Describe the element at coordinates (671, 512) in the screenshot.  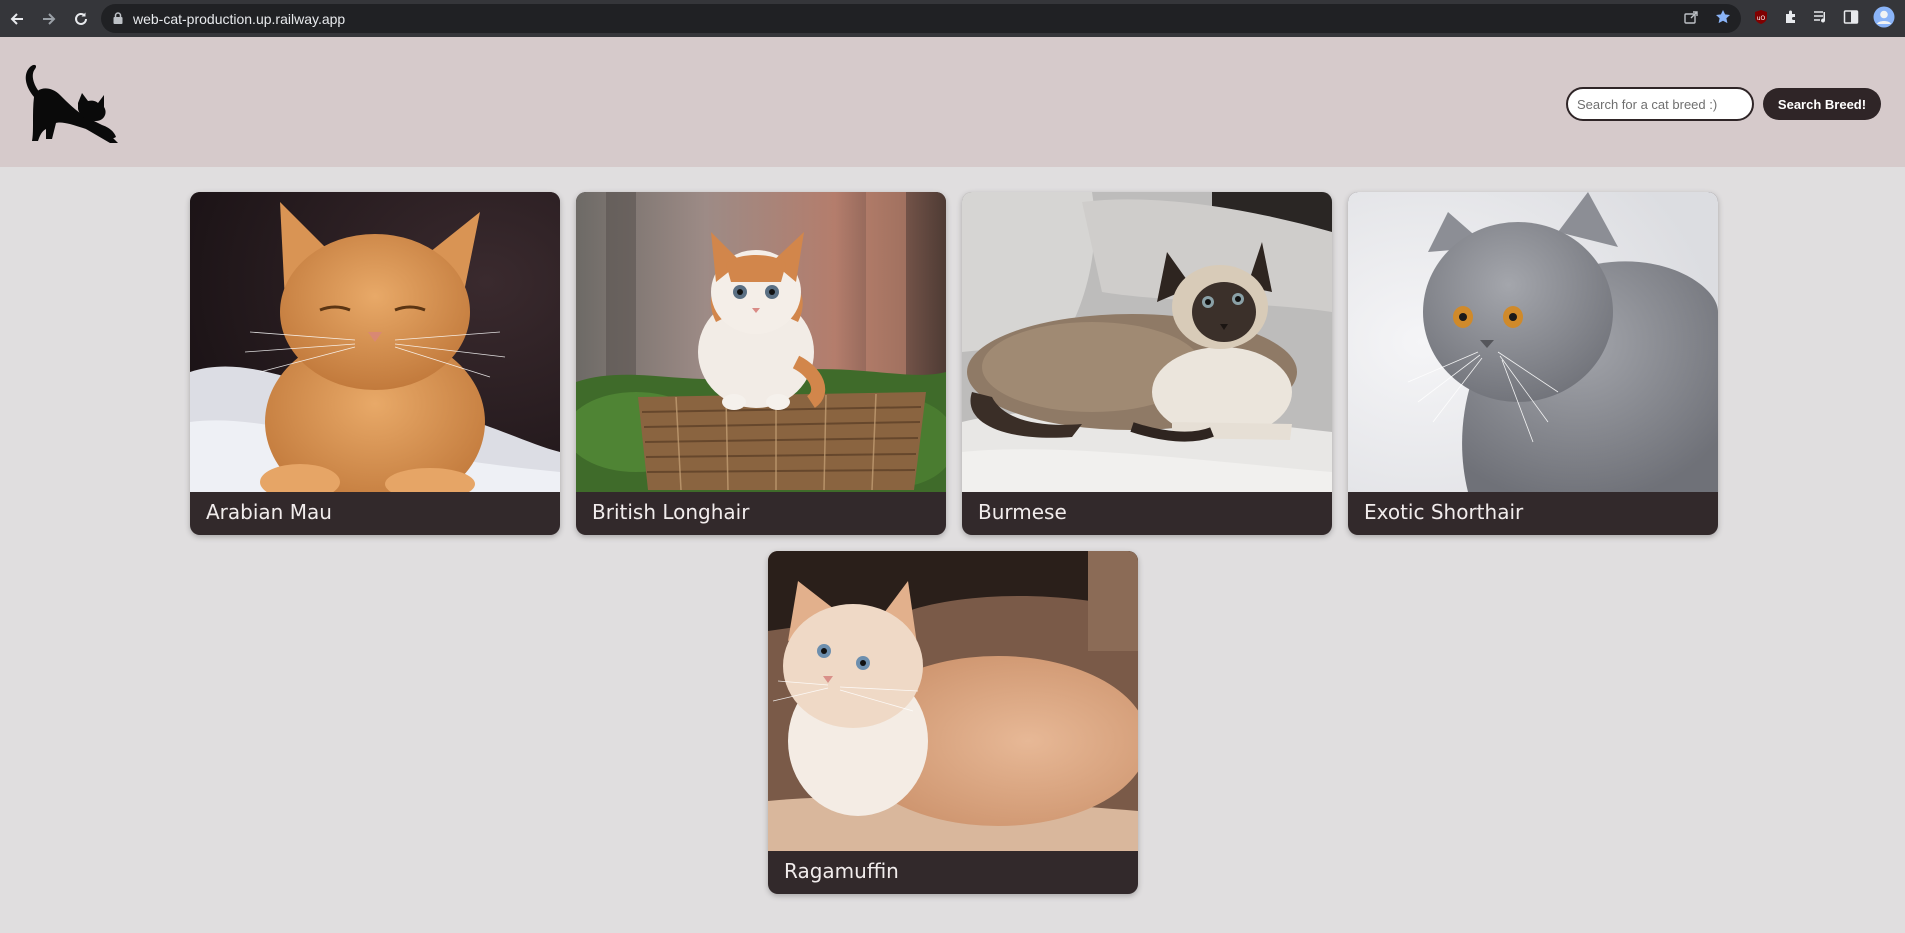
I see `breed-name: British Longhair` at that location.